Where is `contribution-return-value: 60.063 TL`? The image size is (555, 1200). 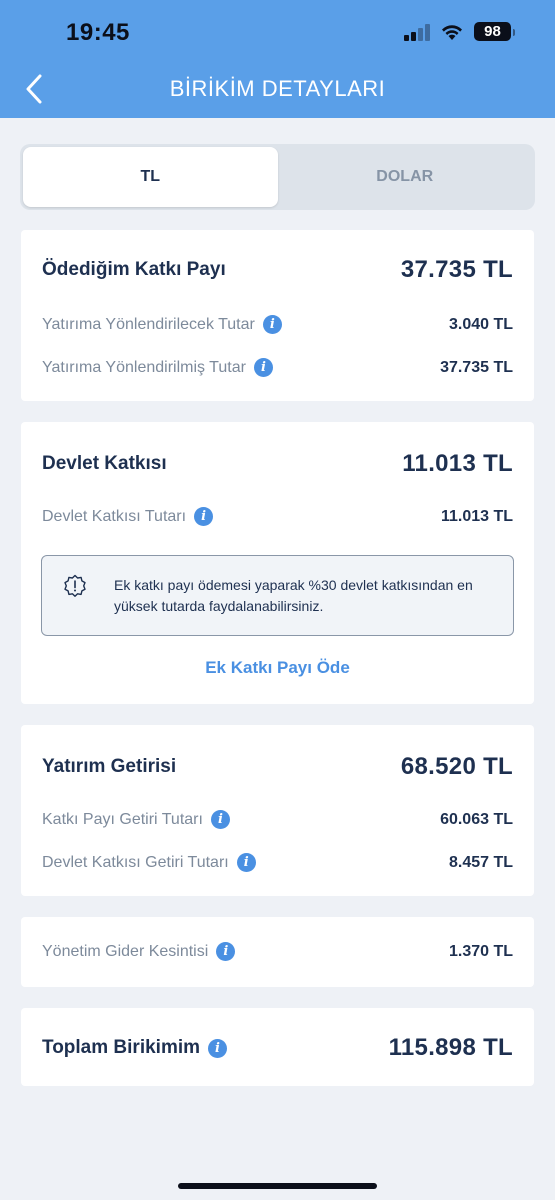 contribution-return-value: 60.063 TL is located at coordinates (476, 819).